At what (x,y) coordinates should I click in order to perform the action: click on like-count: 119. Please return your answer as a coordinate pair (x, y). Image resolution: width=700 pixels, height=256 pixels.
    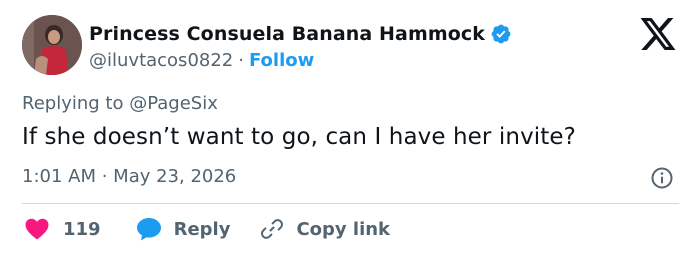
    Looking at the image, I should click on (82, 229).